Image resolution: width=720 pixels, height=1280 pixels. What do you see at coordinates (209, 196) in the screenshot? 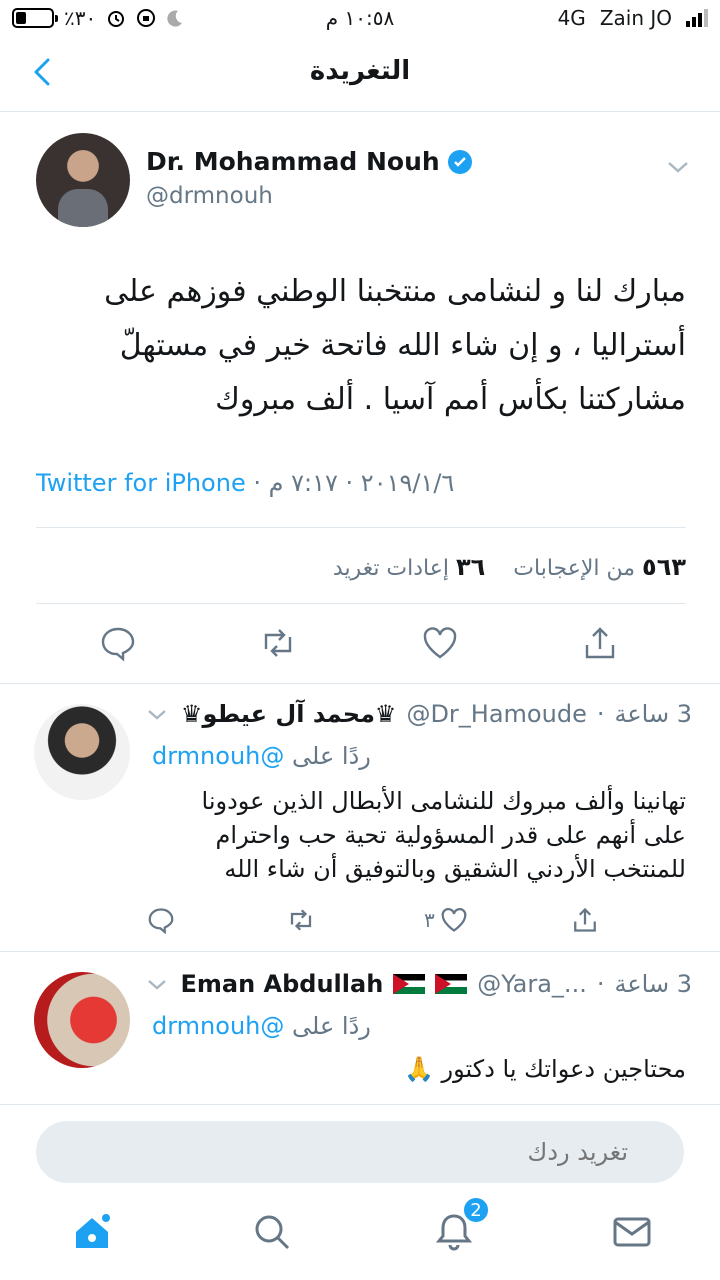
I see `author-handle: @drmnouh` at bounding box center [209, 196].